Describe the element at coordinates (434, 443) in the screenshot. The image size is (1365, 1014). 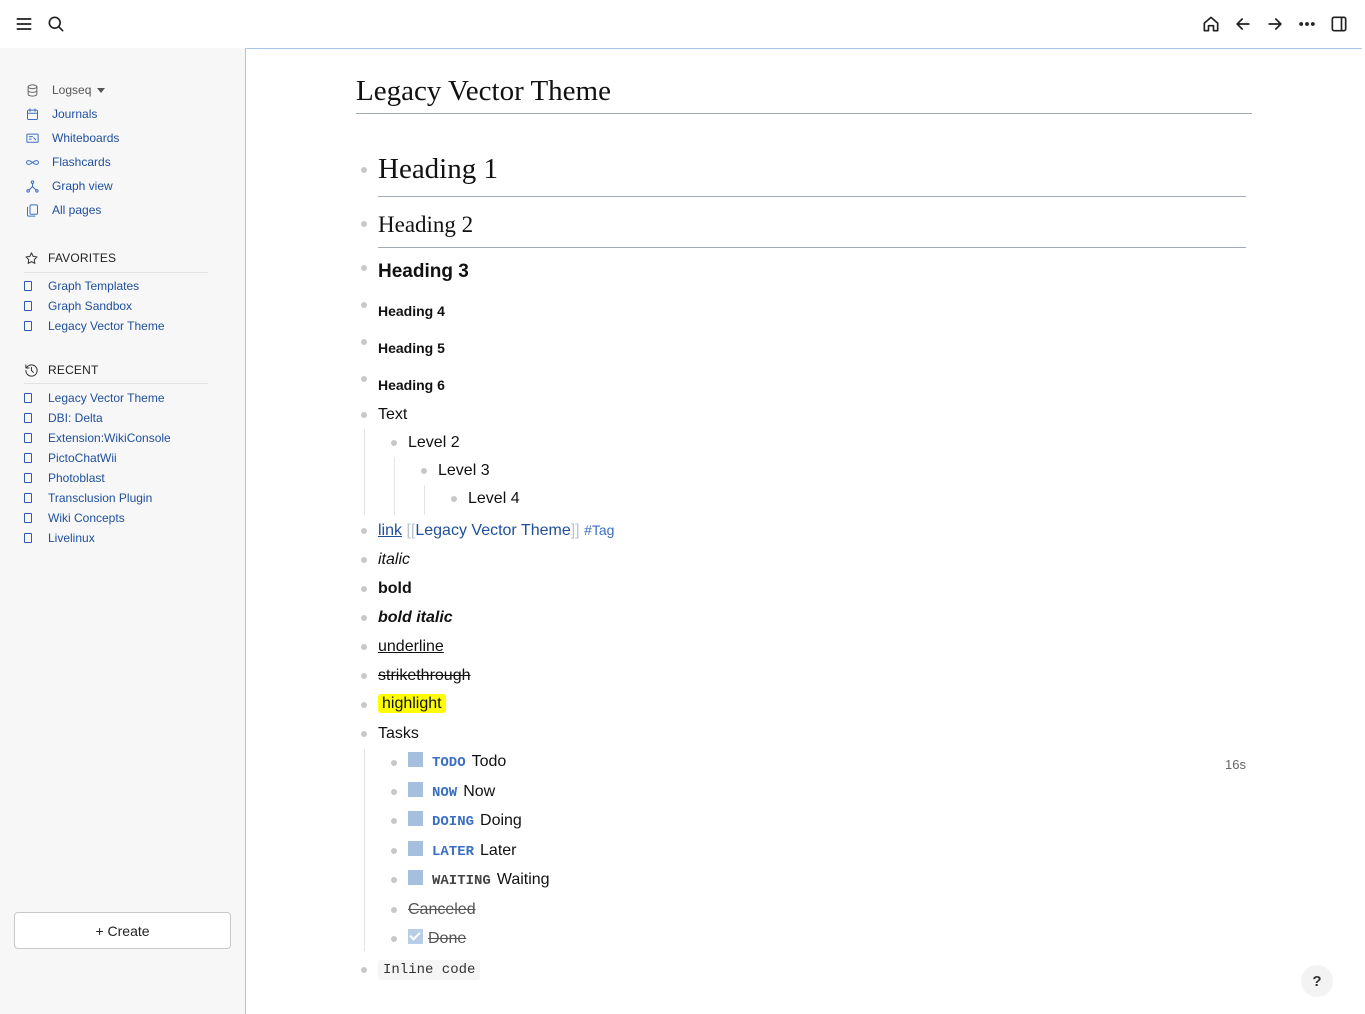
I see `level-2-block: Level 2` at that location.